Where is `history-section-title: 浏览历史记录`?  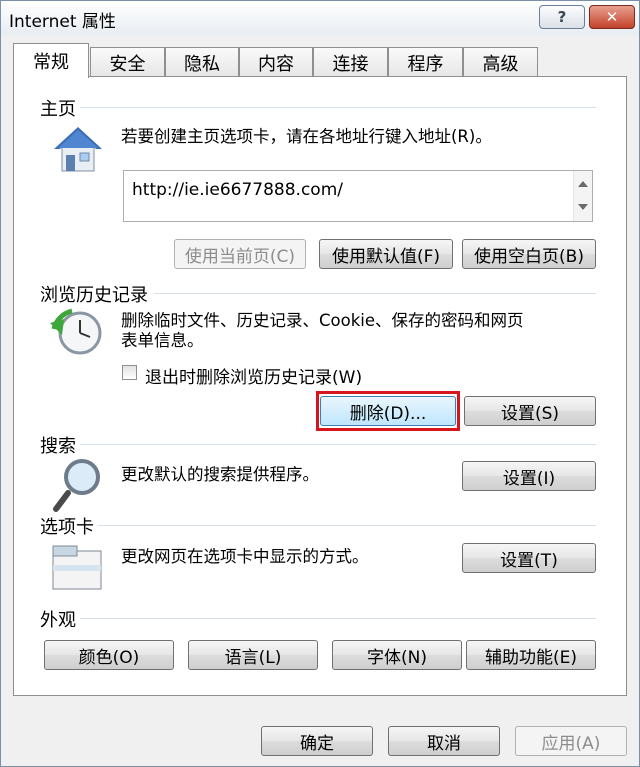 history-section-title: 浏览历史记录 is located at coordinates (96, 294).